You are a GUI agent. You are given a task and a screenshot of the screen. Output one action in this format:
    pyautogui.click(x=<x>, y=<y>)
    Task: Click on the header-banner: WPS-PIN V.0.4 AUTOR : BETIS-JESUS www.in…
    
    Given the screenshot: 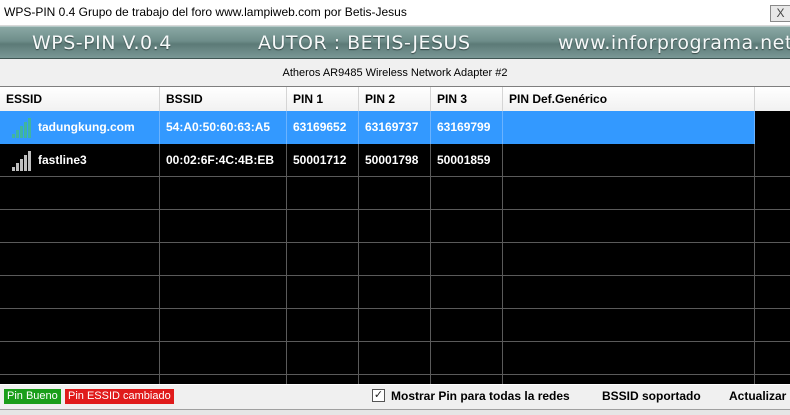 What is the action you would take?
    pyautogui.click(x=395, y=42)
    